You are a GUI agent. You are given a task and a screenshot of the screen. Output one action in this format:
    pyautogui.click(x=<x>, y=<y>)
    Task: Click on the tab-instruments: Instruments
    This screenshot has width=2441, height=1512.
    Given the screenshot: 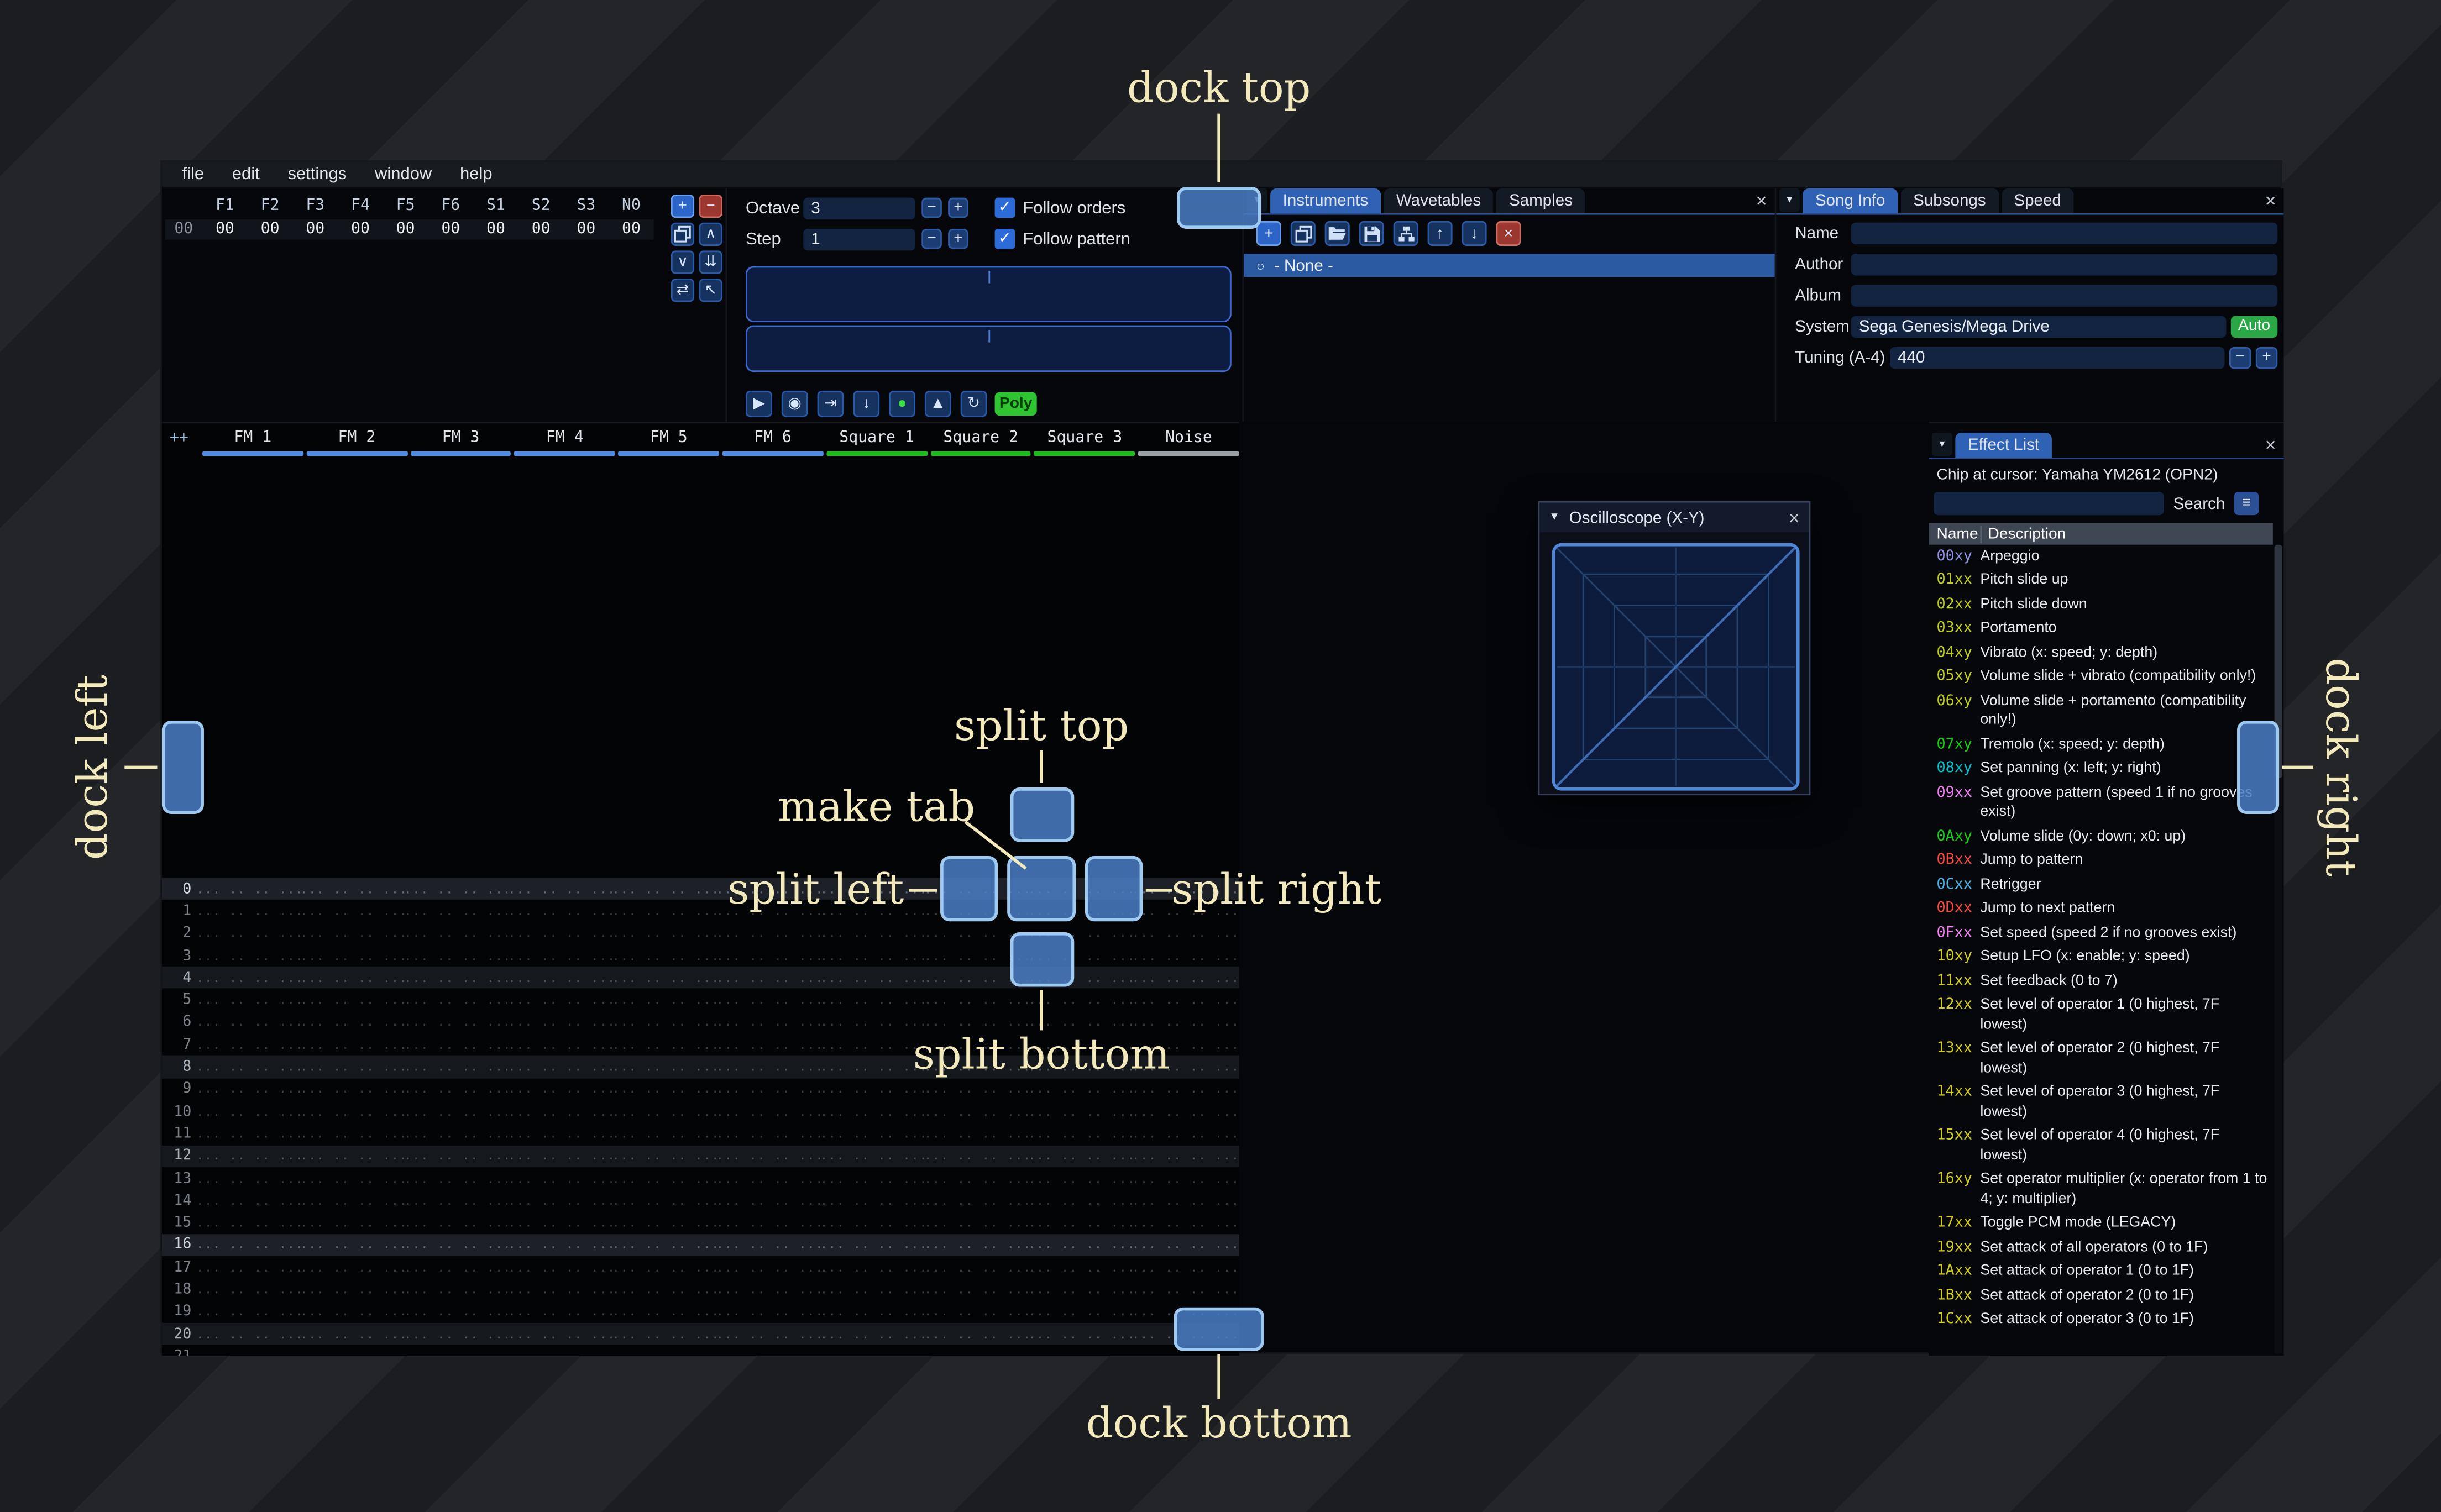 What is the action you would take?
    pyautogui.click(x=1325, y=200)
    